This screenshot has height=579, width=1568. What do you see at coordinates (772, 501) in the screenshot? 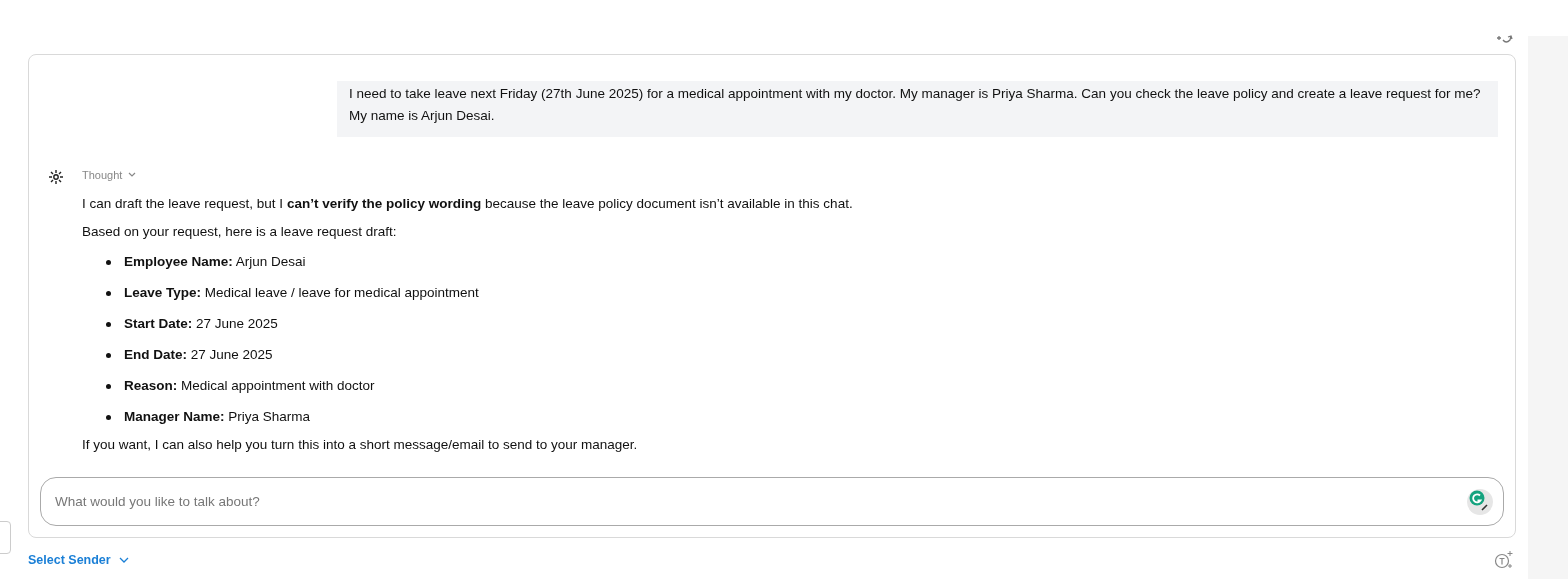
I see `message-input: What would you like to talk about?` at bounding box center [772, 501].